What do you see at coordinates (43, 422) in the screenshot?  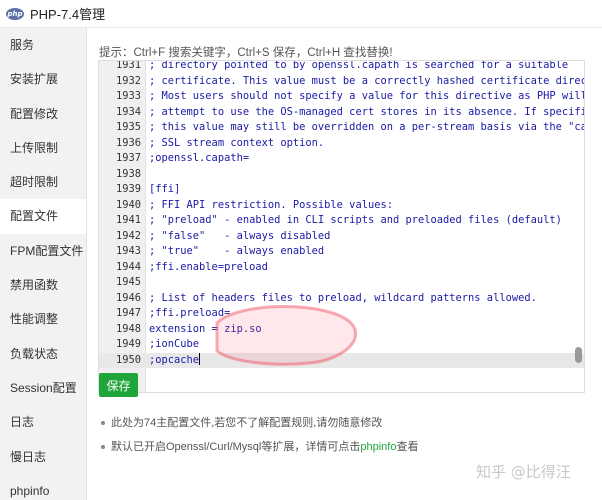 I see `sidebar-item-logs: 日志` at bounding box center [43, 422].